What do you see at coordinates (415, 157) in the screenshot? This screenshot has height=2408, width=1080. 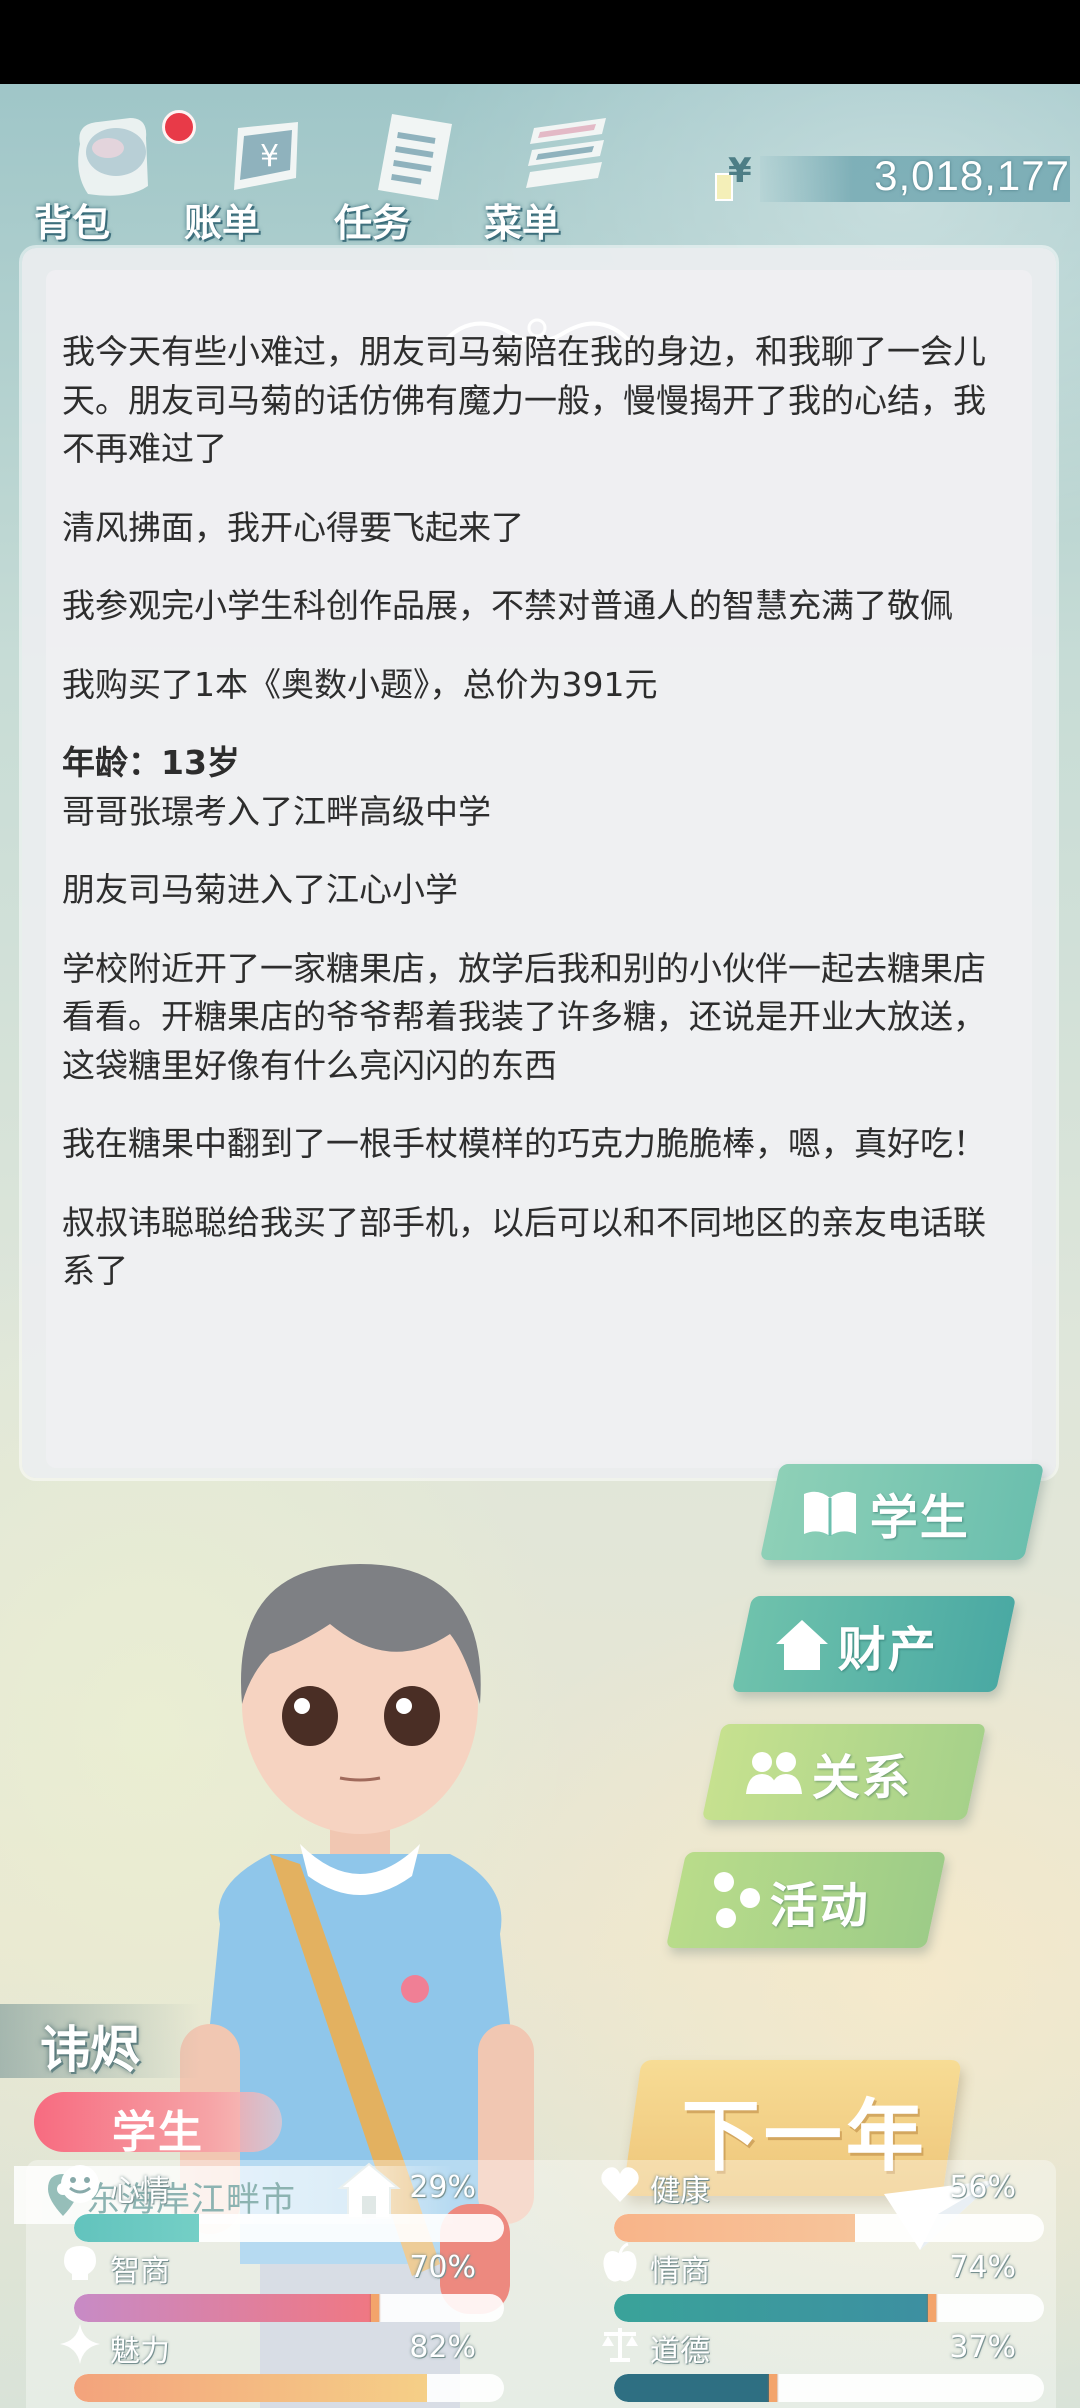 I see `task-list-icon` at bounding box center [415, 157].